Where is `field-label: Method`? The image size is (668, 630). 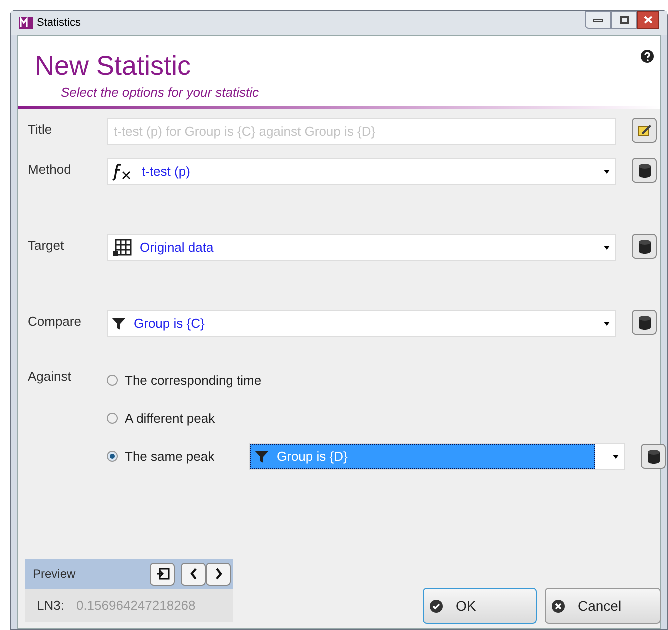
field-label: Method is located at coordinates (50, 170).